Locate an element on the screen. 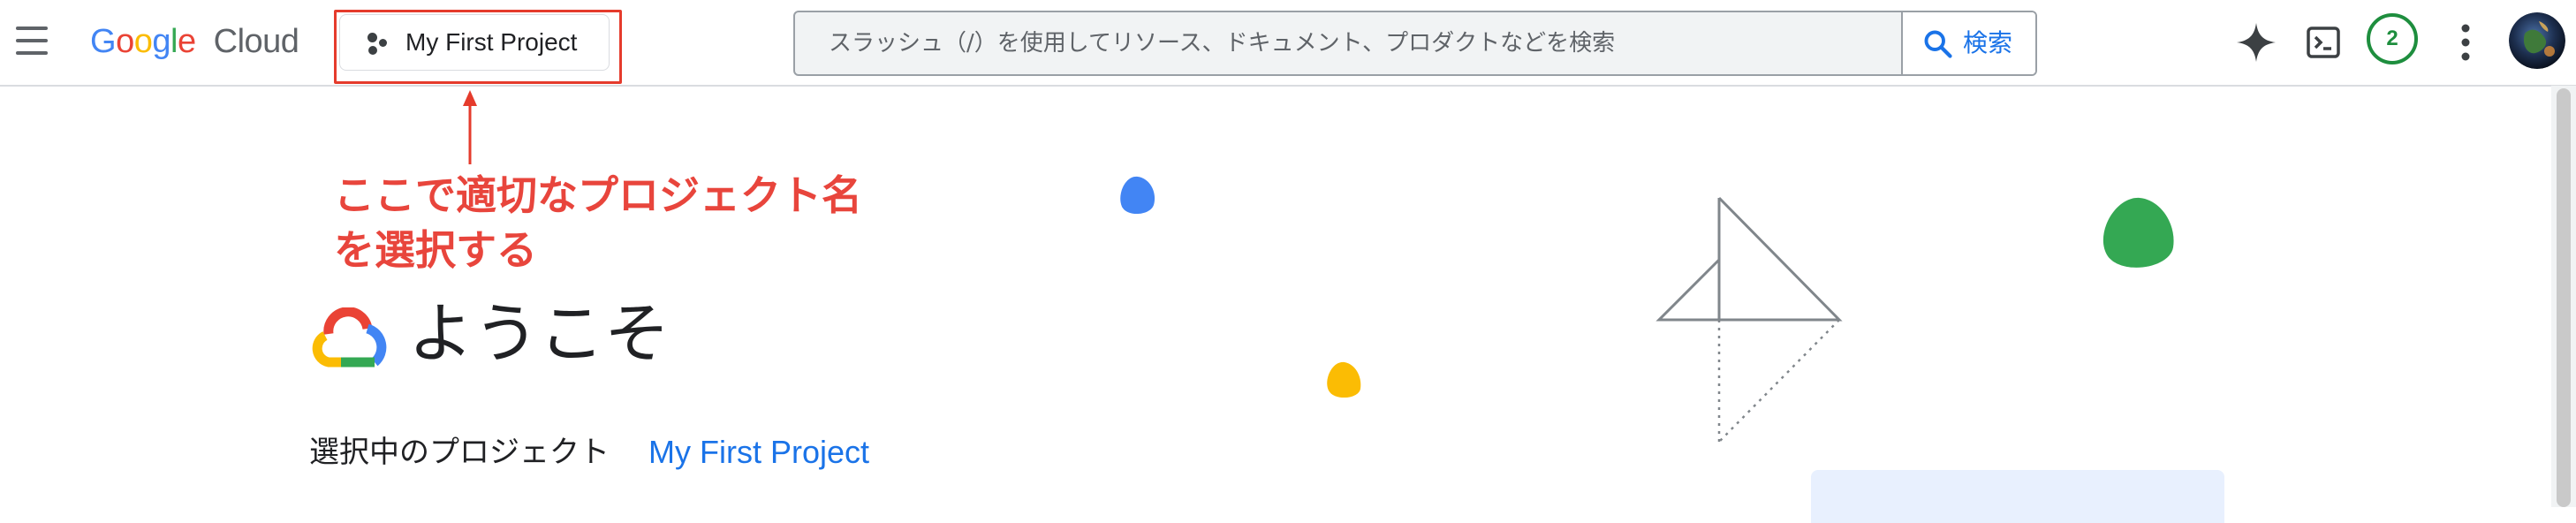 Image resolution: width=2576 pixels, height=523 pixels. annotation-line: を選択する is located at coordinates (436, 250).